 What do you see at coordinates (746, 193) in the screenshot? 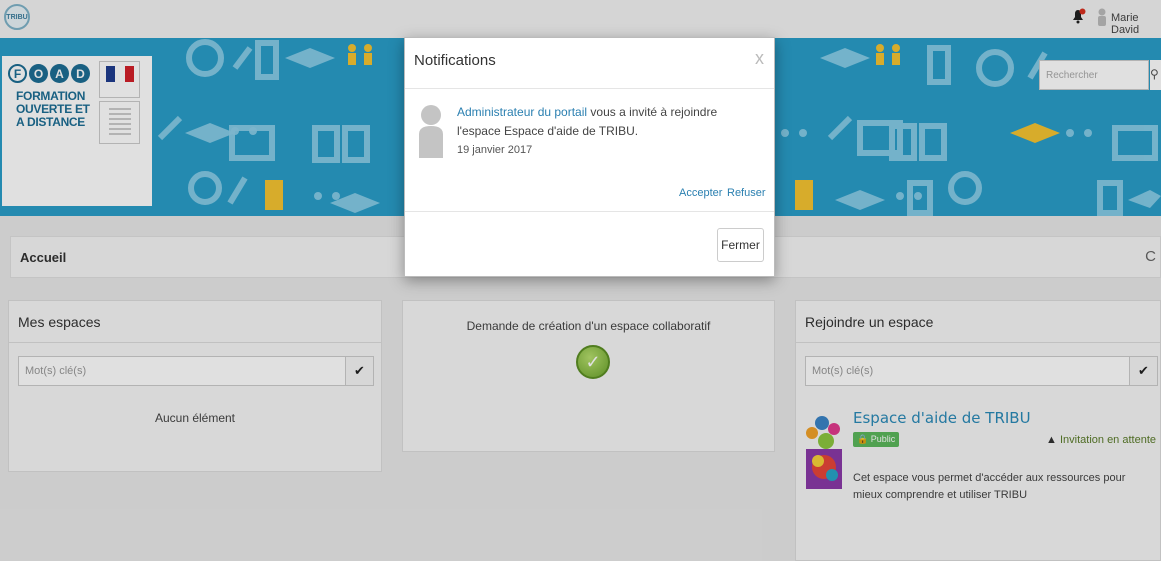
I see `refuse-link: Refuser` at bounding box center [746, 193].